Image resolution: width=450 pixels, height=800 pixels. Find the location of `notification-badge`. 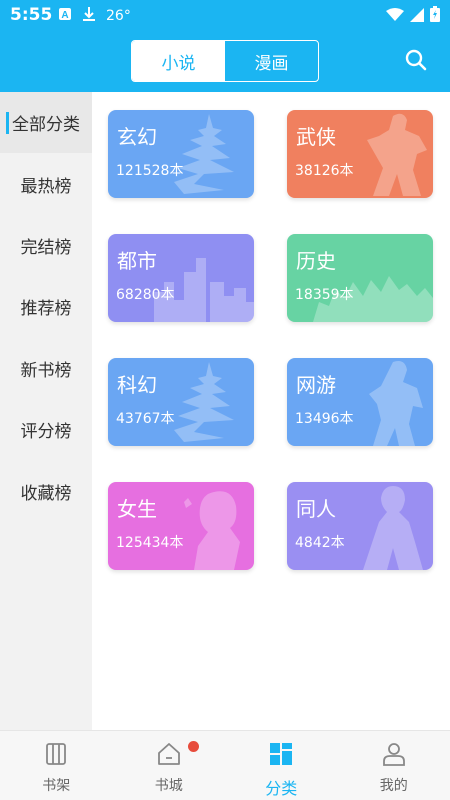

notification-badge is located at coordinates (193, 746).